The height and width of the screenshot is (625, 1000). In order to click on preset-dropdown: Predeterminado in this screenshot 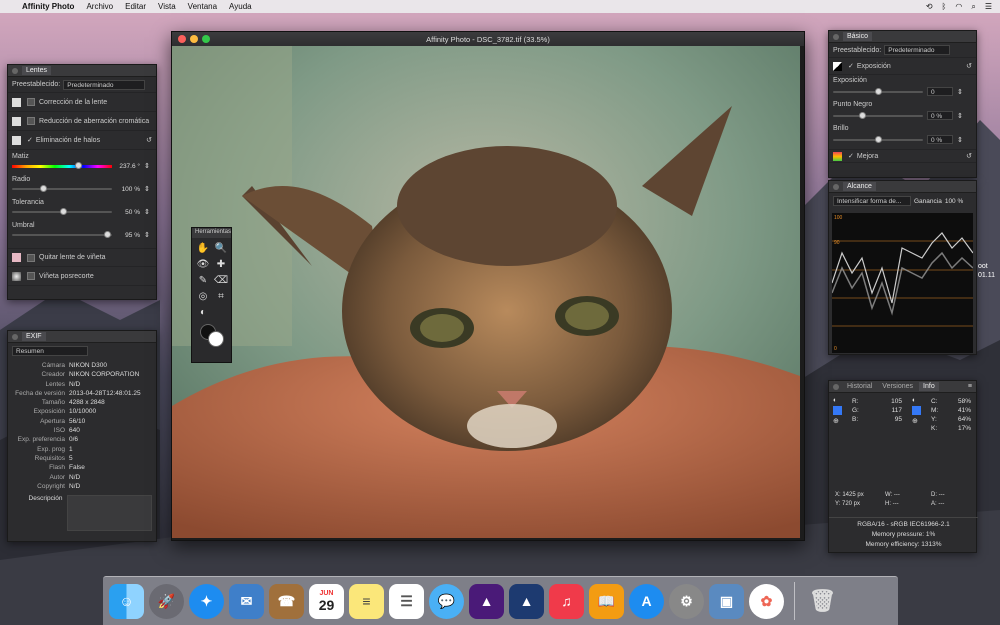, I will do `click(104, 85)`.